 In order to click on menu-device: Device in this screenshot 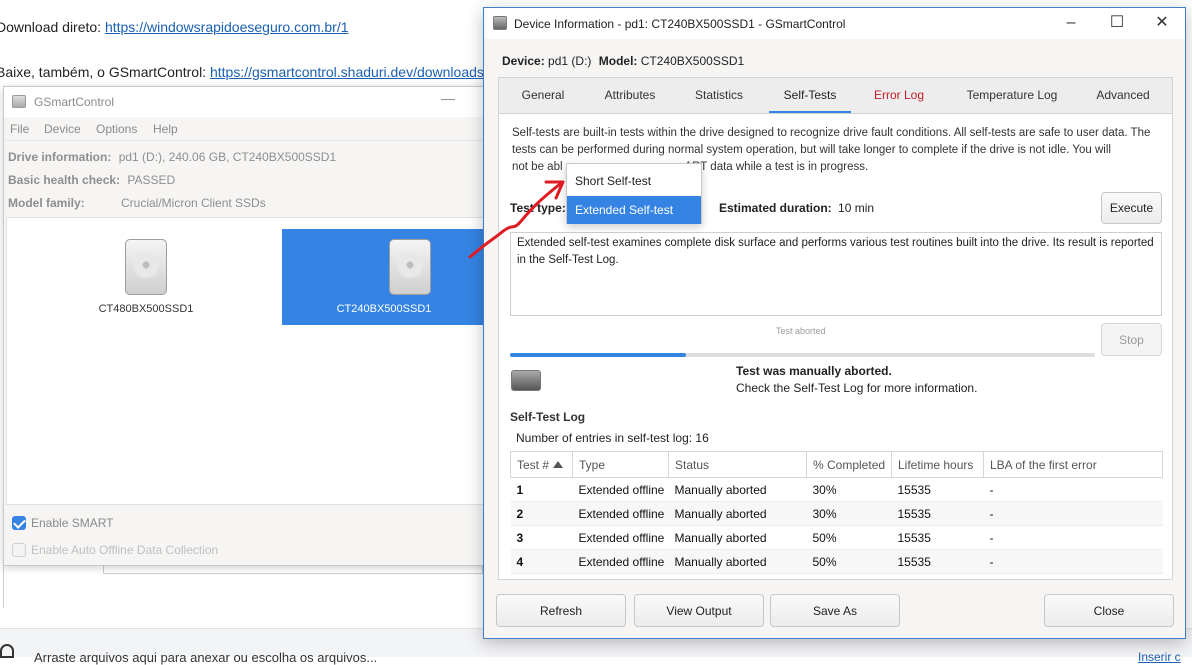, I will do `click(62, 129)`.